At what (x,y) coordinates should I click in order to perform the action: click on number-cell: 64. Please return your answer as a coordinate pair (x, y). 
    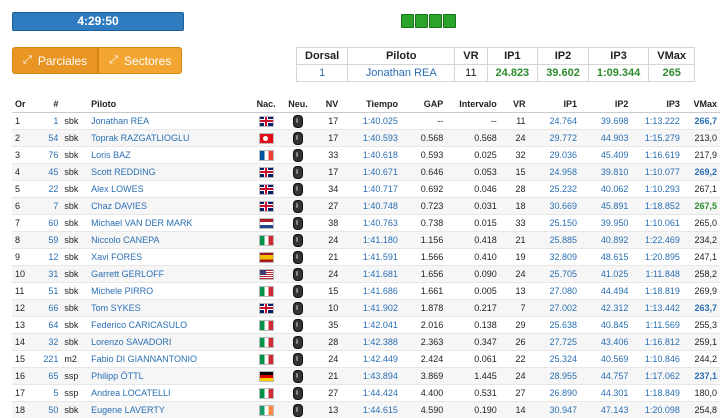
    Looking at the image, I should click on (47, 325).